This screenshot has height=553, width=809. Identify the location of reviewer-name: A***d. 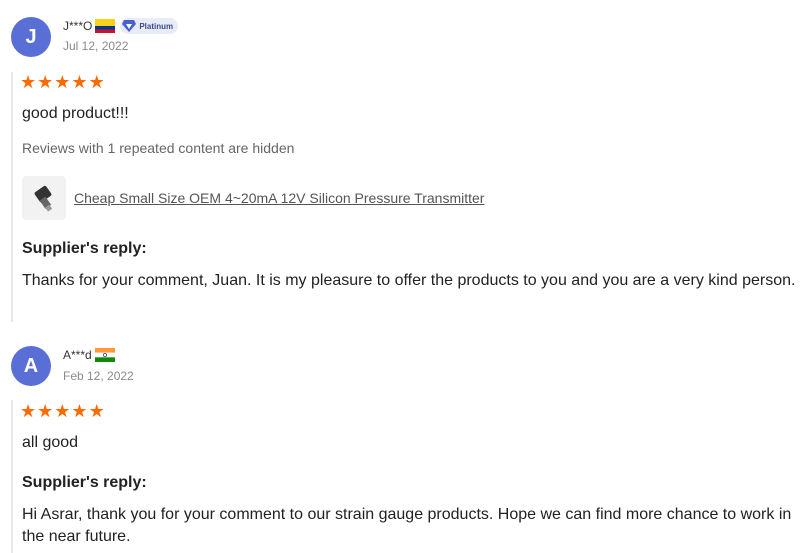
(89, 355).